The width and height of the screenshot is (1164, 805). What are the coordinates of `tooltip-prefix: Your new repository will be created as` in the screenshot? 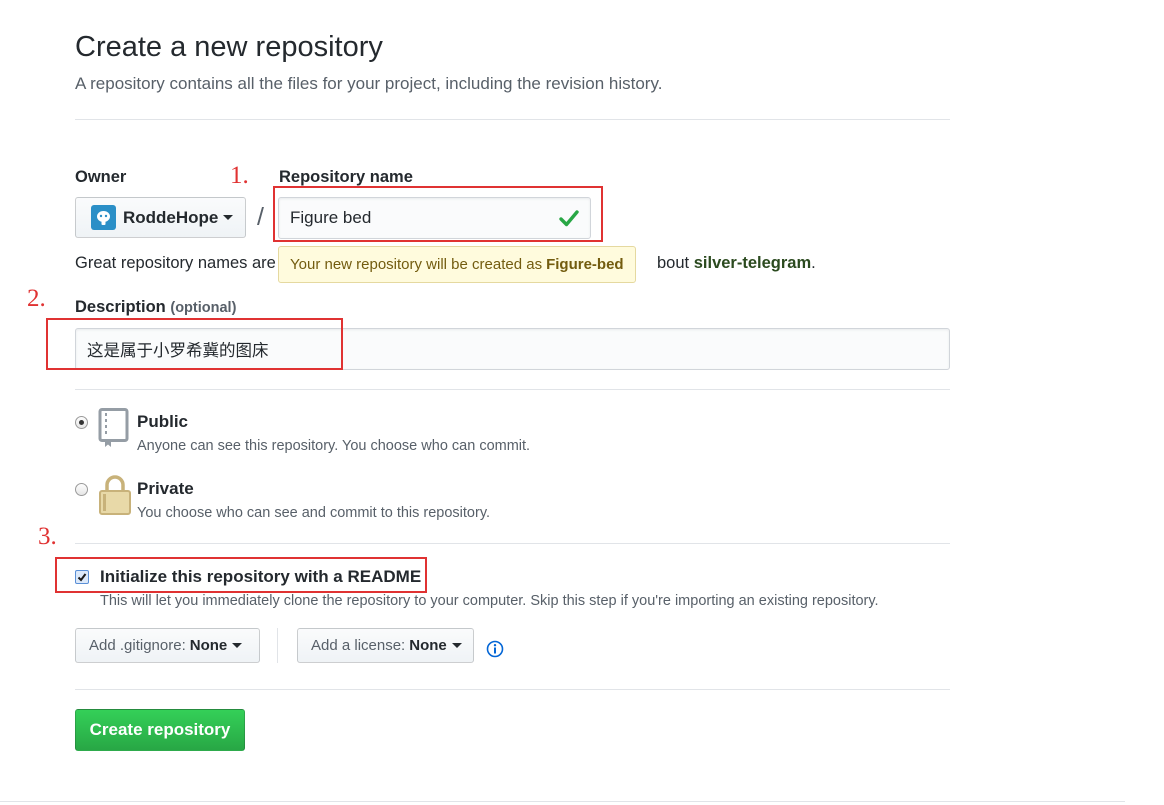 It's located at (416, 264).